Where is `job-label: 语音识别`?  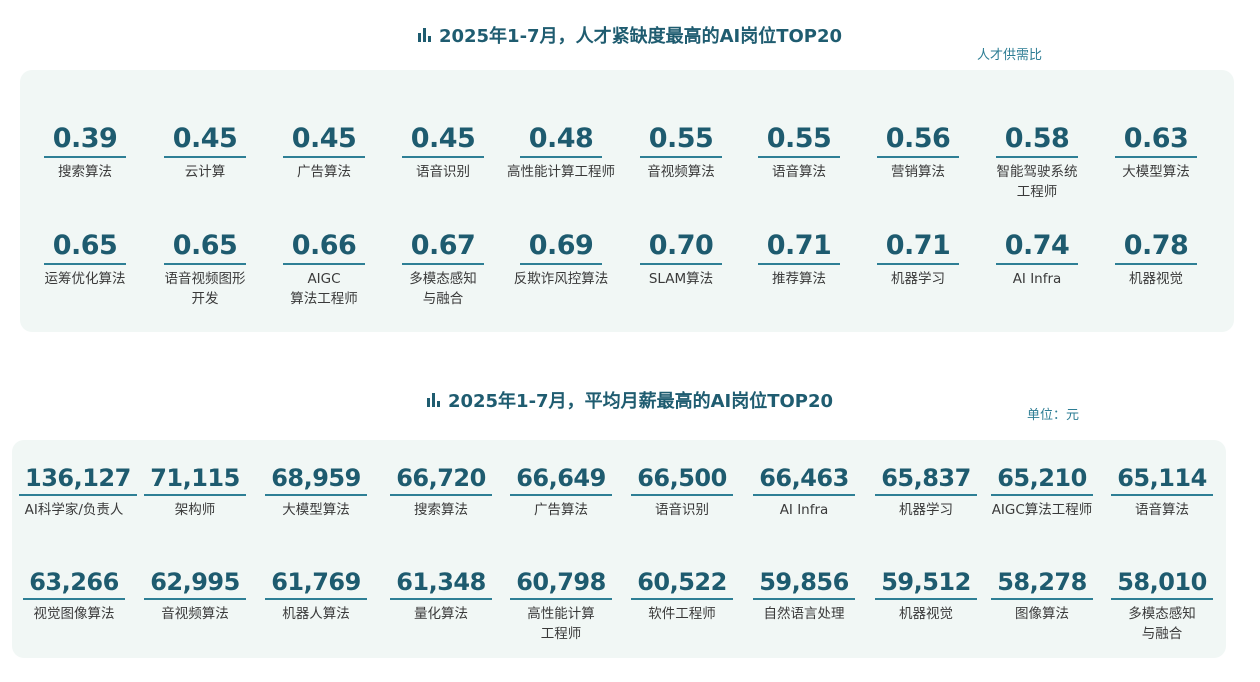 job-label: 语音识别 is located at coordinates (682, 510).